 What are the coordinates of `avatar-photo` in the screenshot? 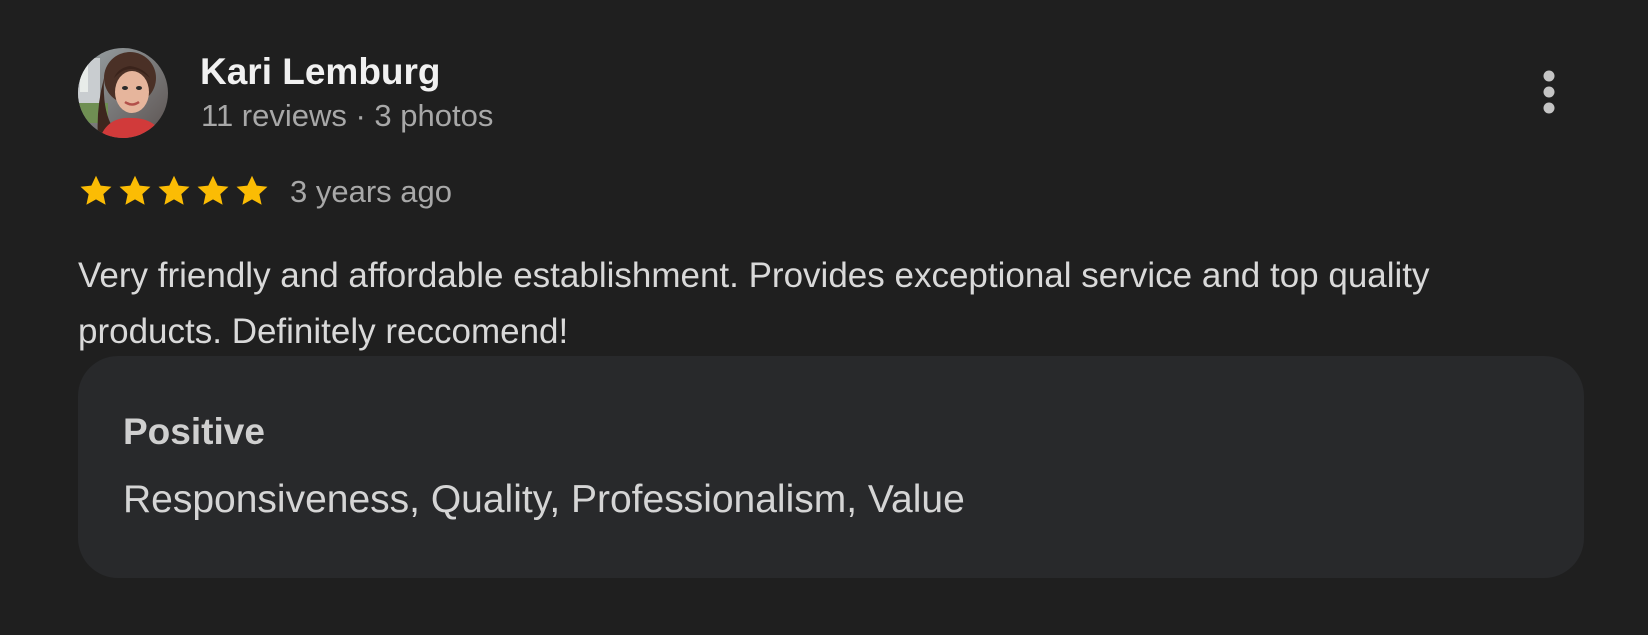 It's located at (123, 93).